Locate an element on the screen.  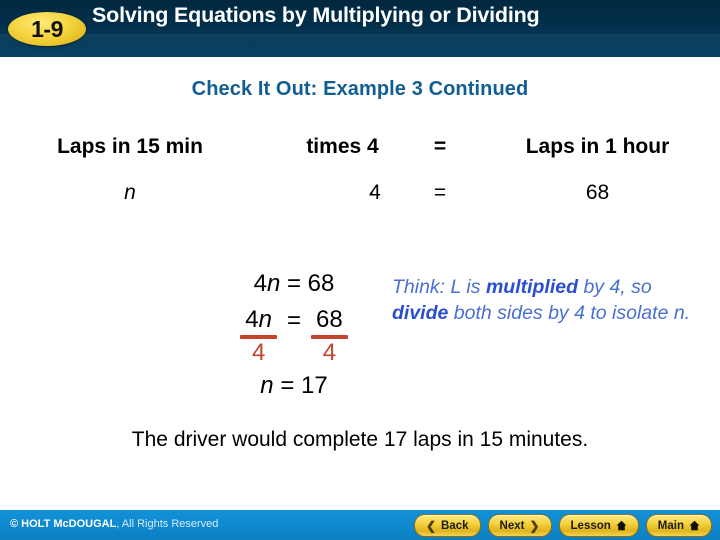
think-emphasis-divide: divide is located at coordinates (420, 313).